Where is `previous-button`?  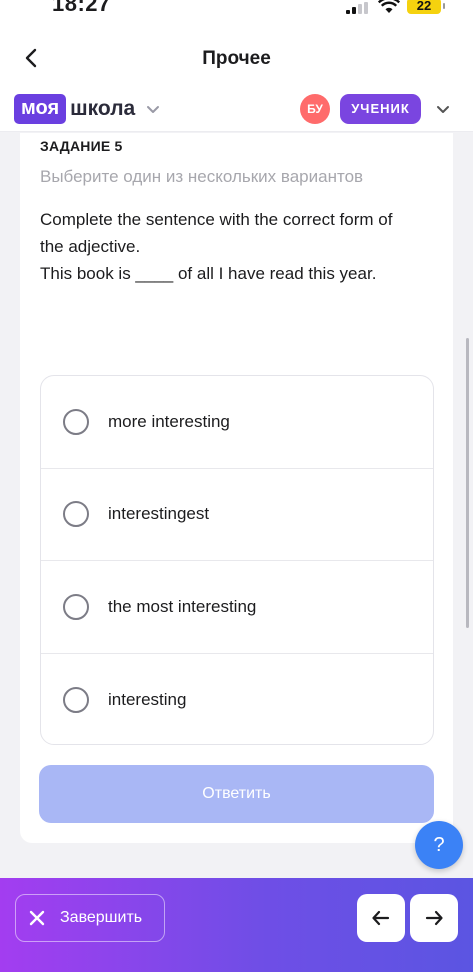
previous-button is located at coordinates (381, 918).